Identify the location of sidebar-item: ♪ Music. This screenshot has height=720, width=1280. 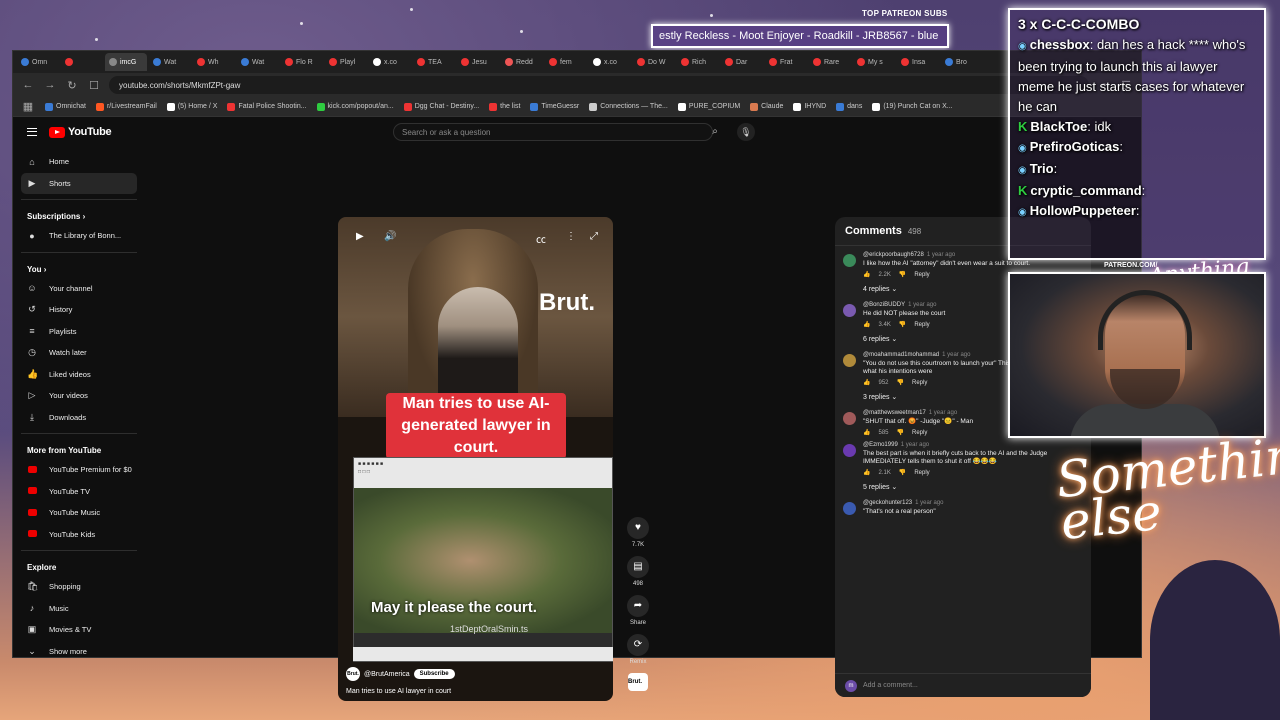
(79, 609).